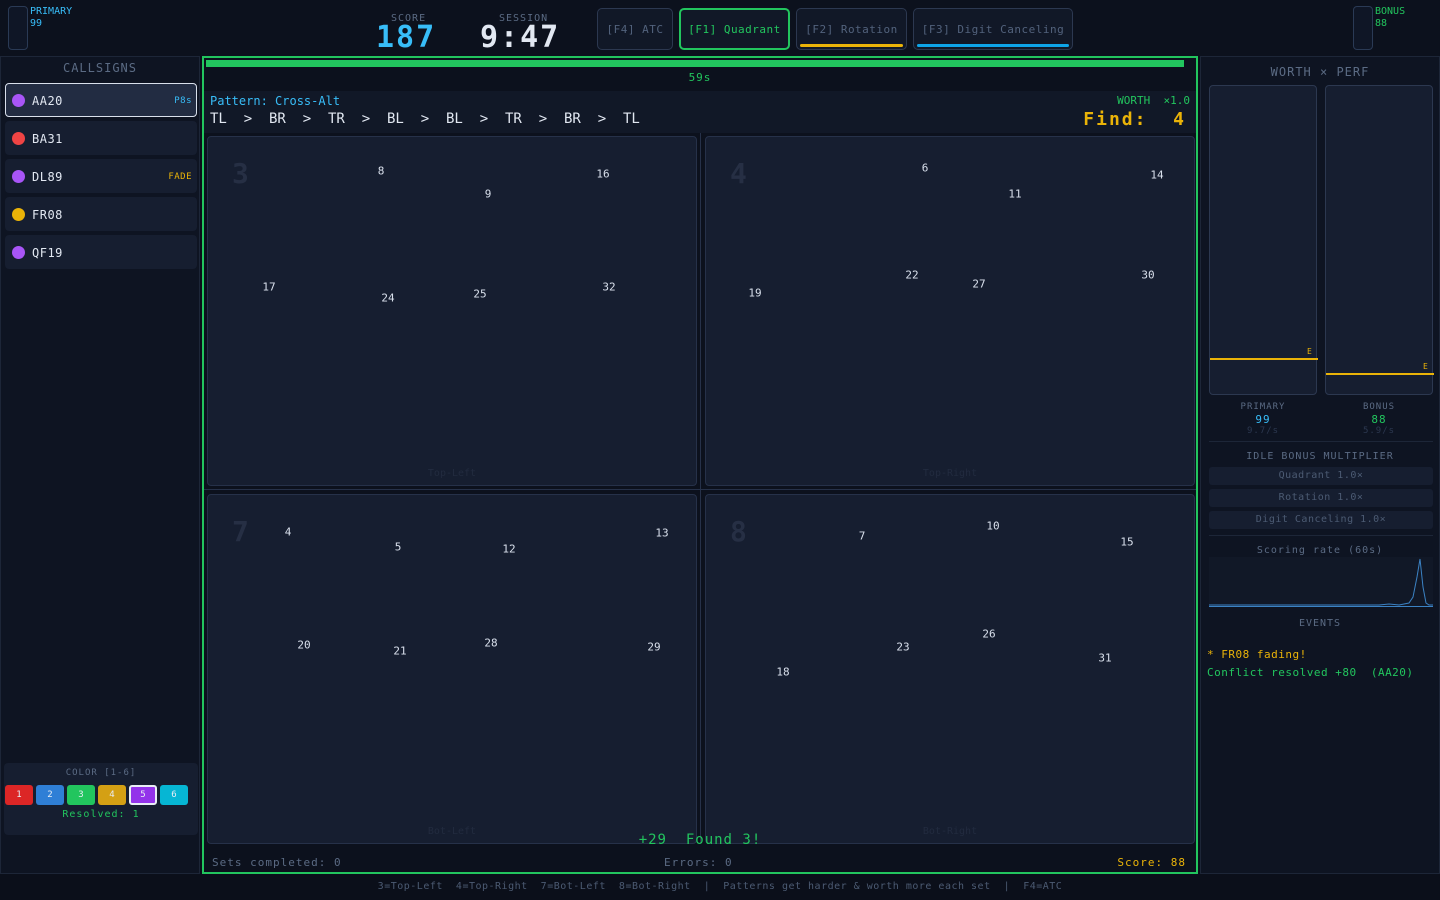 The image size is (1440, 900). Describe the element at coordinates (101, 814) in the screenshot. I see `resolved-count: Resolved: 1` at that location.